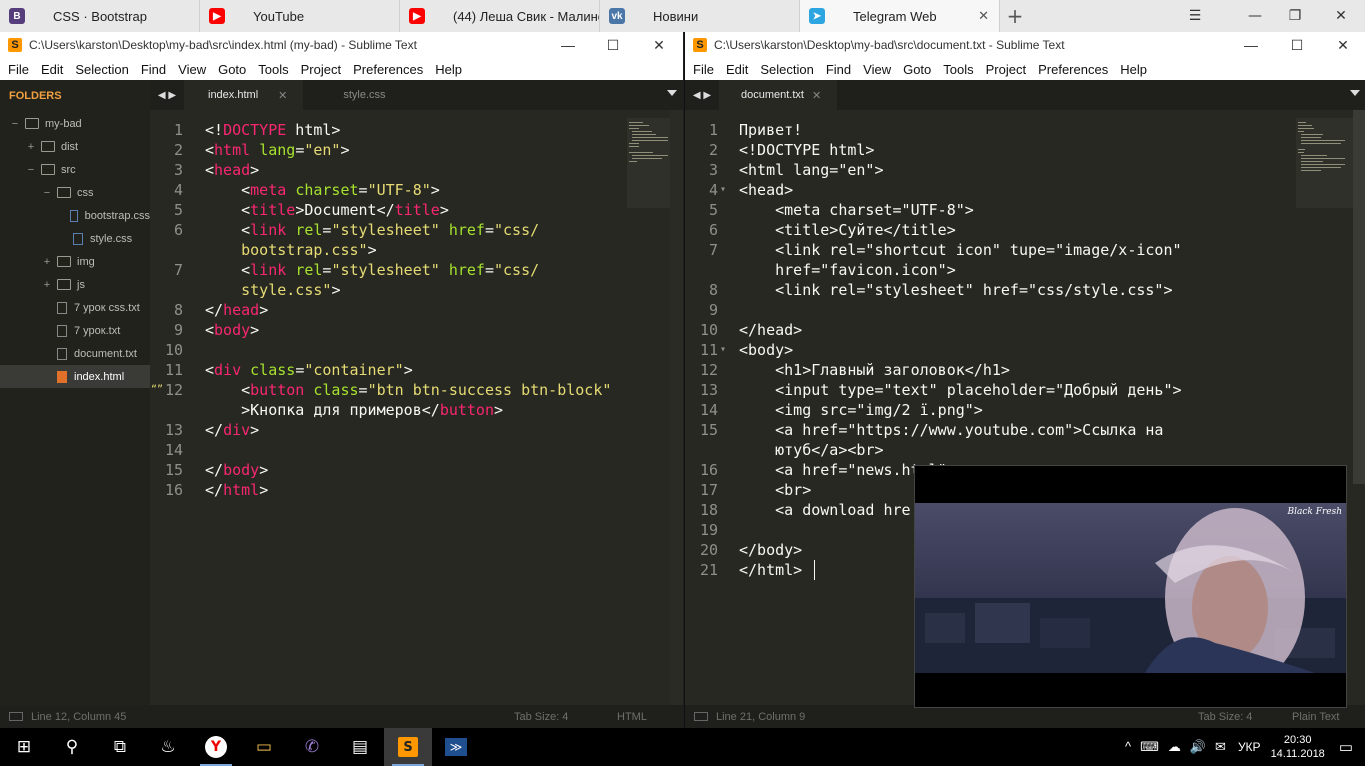 This screenshot has width=1365, height=766. What do you see at coordinates (75, 169) in the screenshot?
I see `sidebar-item: − src` at bounding box center [75, 169].